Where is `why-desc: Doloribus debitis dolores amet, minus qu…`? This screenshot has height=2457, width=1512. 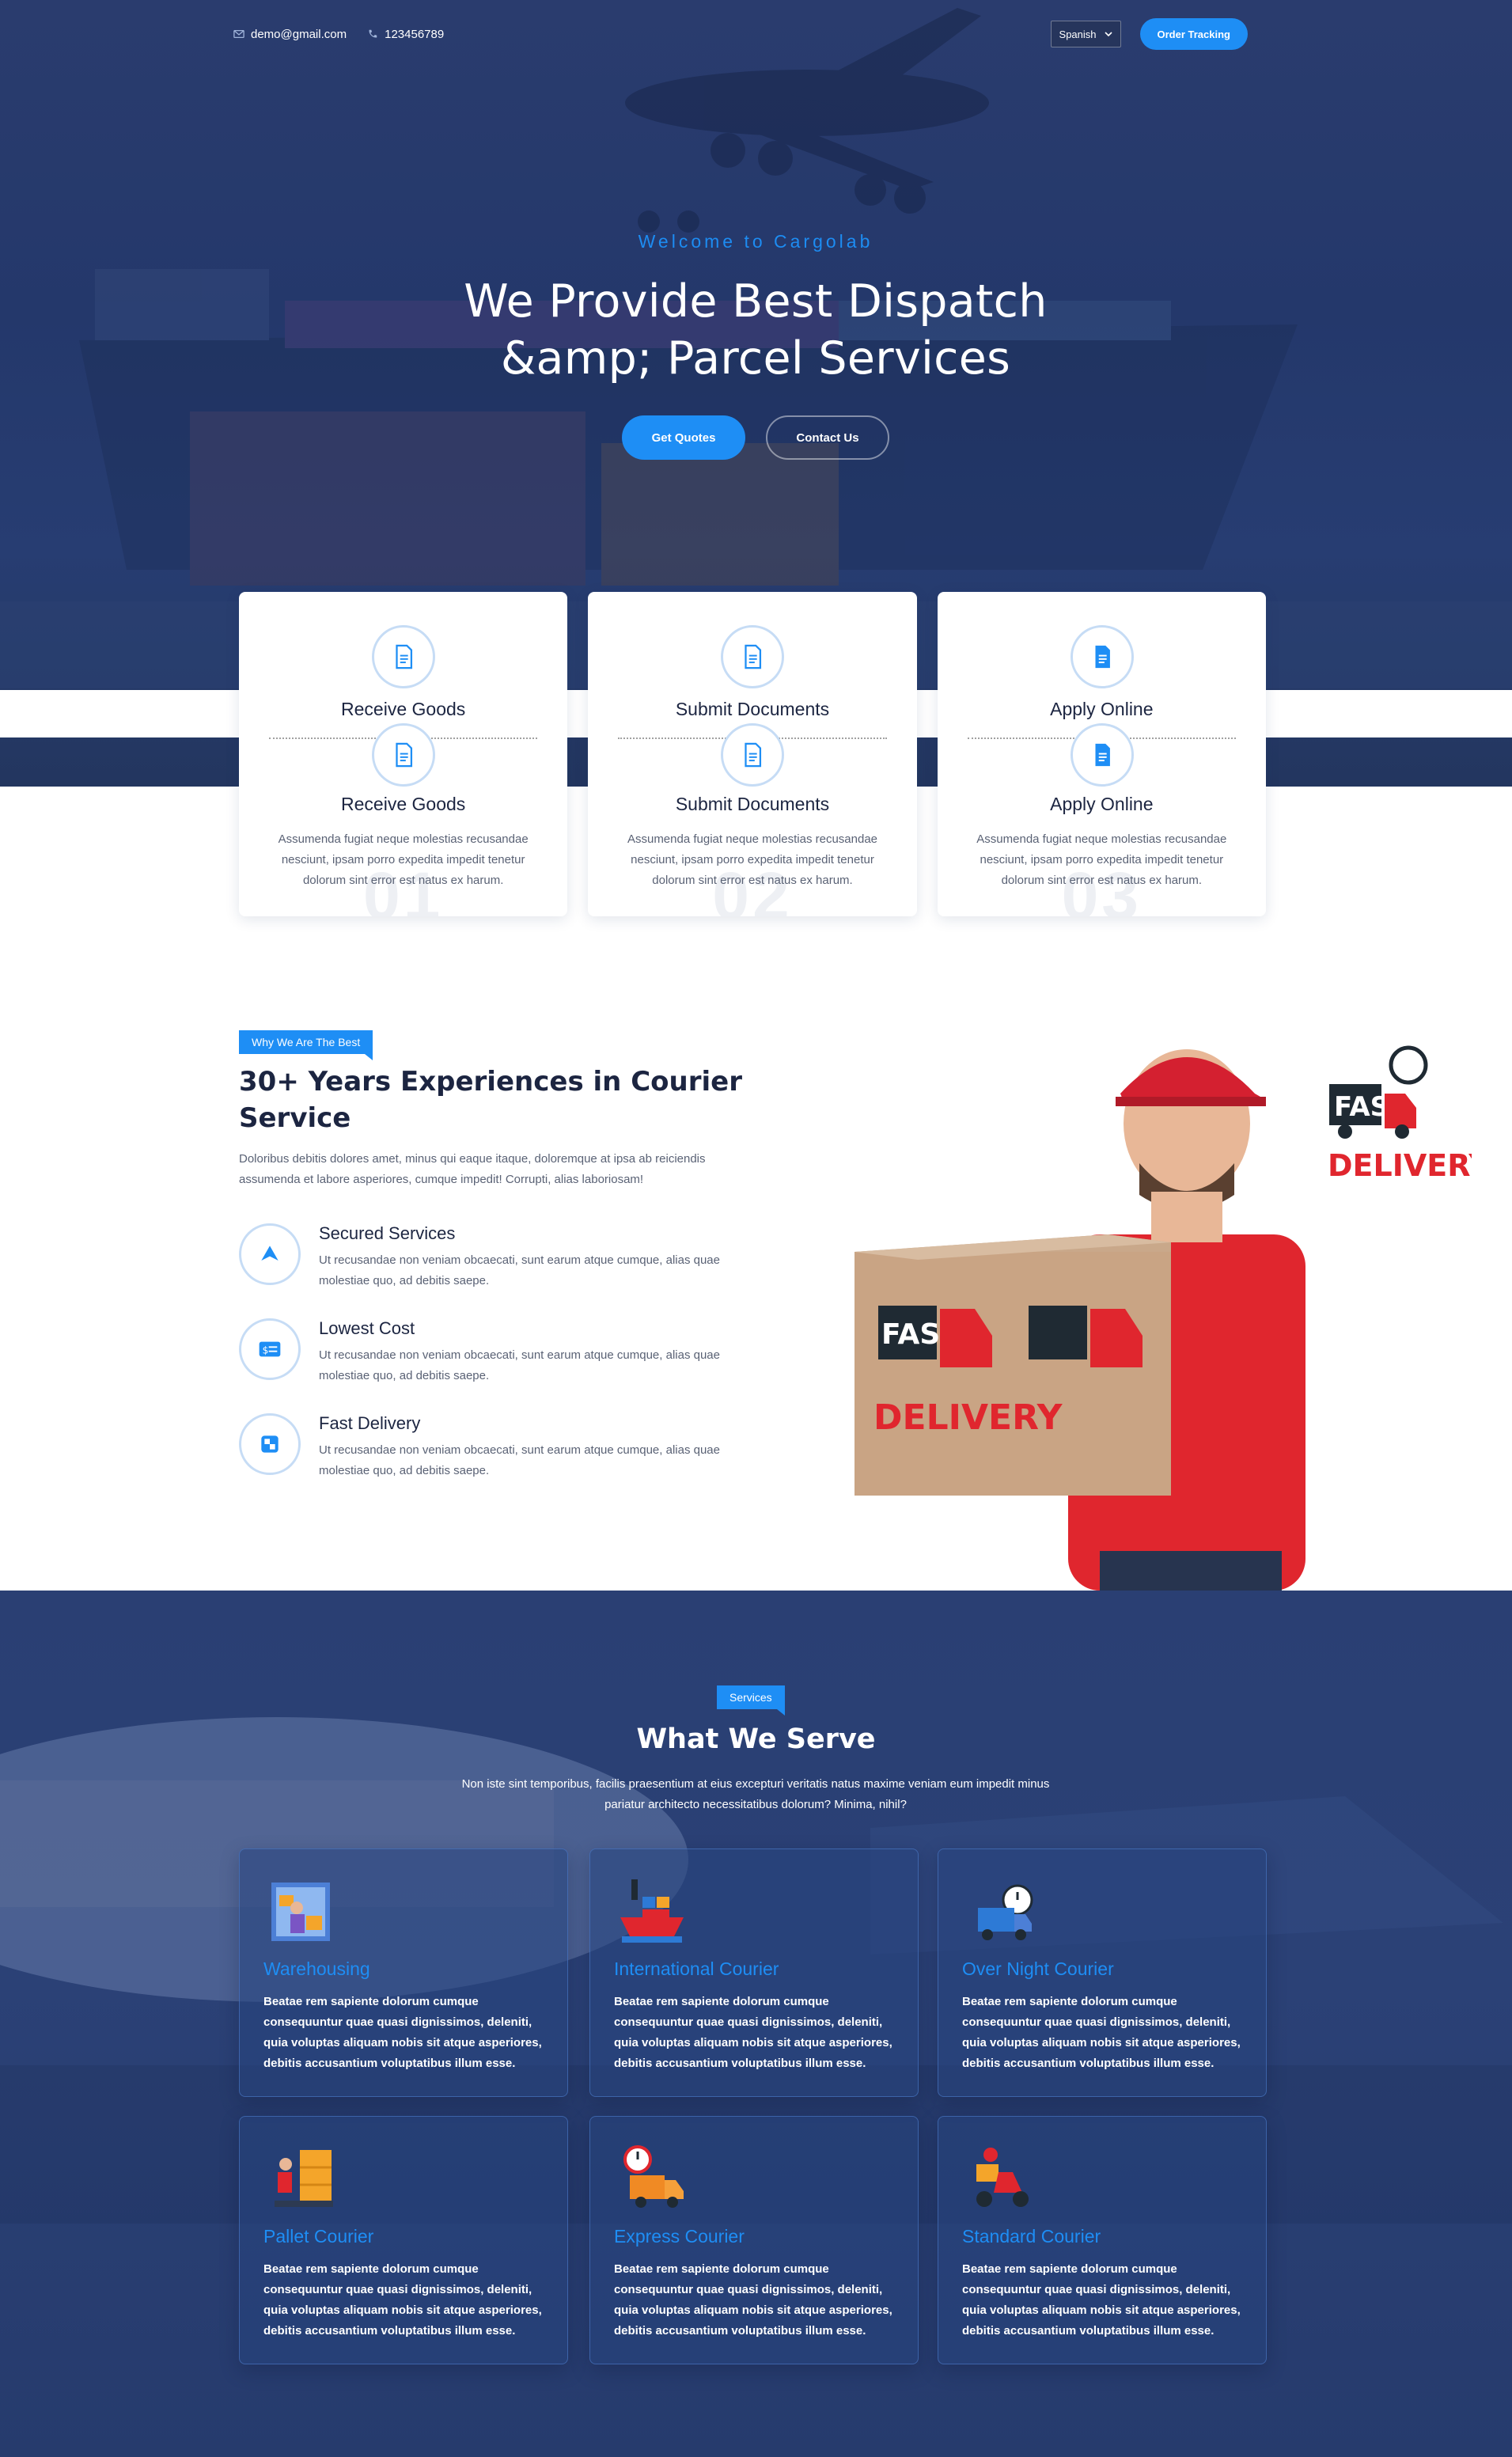 why-desc: Doloribus debitis dolores amet, minus qu… is located at coordinates (472, 1169).